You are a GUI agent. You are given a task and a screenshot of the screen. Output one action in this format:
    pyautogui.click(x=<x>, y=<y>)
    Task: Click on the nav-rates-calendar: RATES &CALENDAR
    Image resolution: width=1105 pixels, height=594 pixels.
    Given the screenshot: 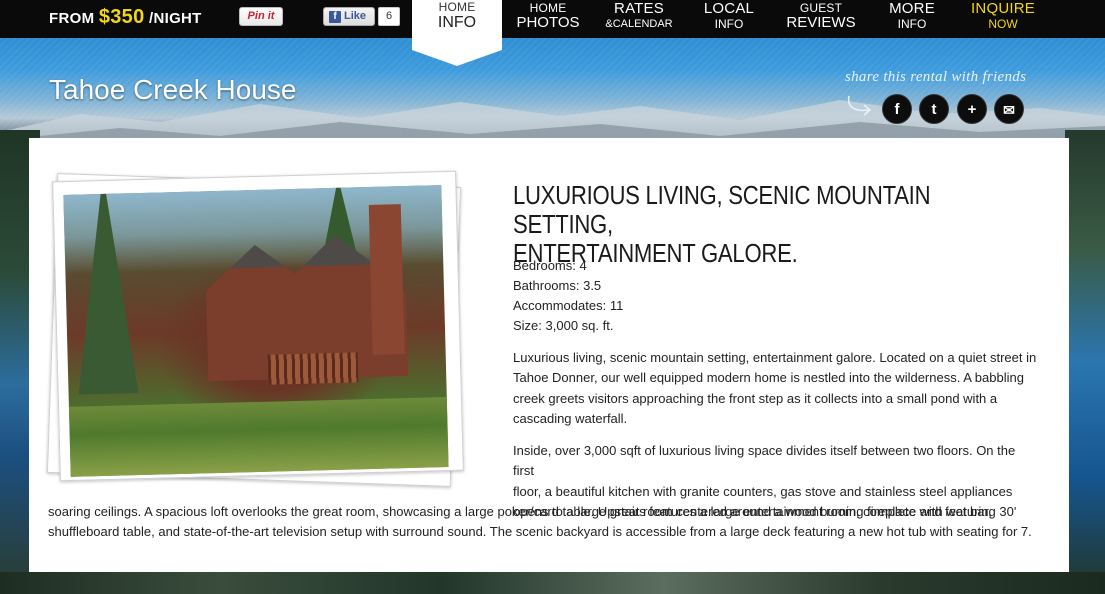 What is the action you would take?
    pyautogui.click(x=639, y=19)
    